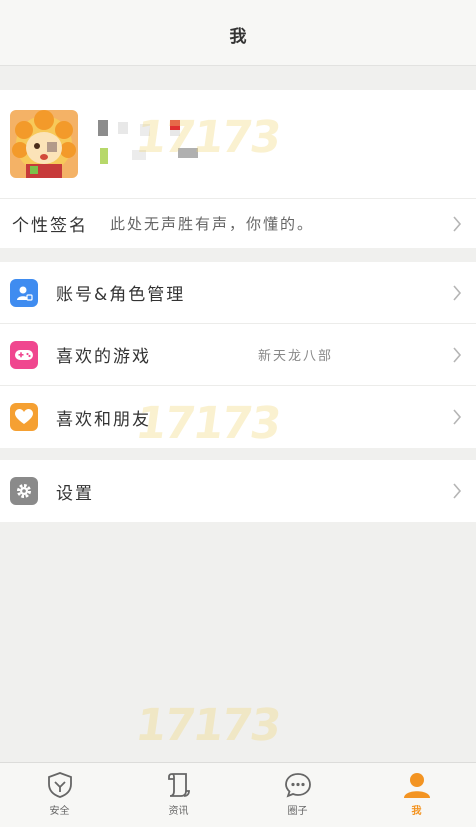  What do you see at coordinates (103, 419) in the screenshot?
I see `menu-label-friends: 喜欢和朋友` at bounding box center [103, 419].